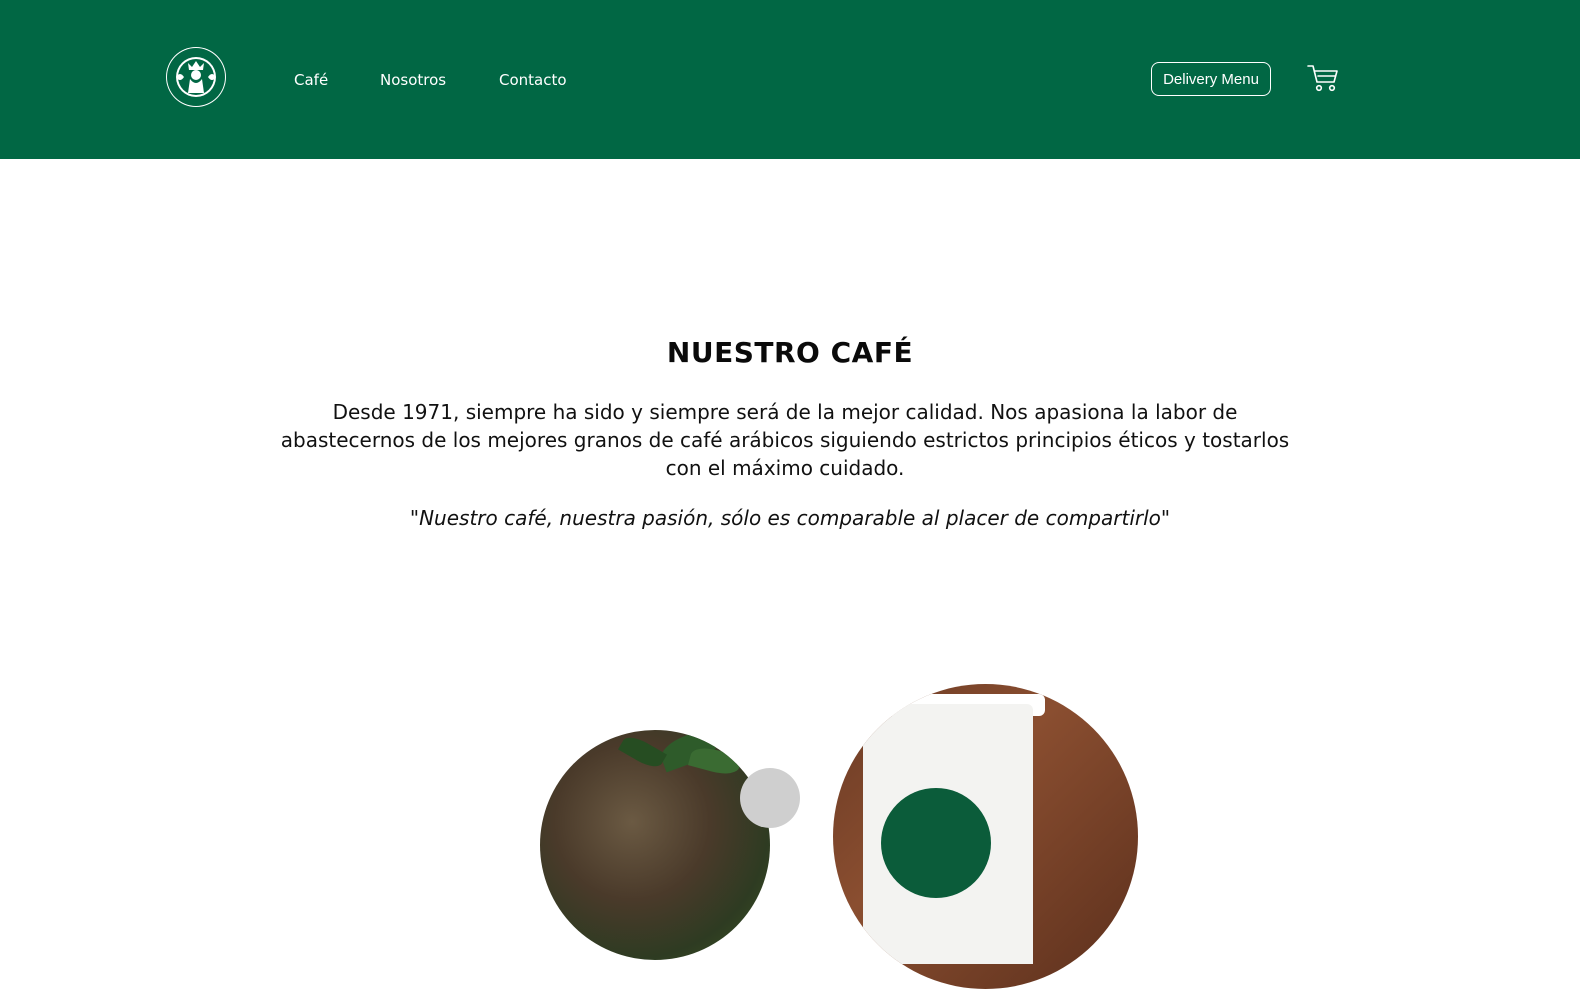 The width and height of the screenshot is (1580, 989). Describe the element at coordinates (770, 798) in the screenshot. I see `person-image` at that location.